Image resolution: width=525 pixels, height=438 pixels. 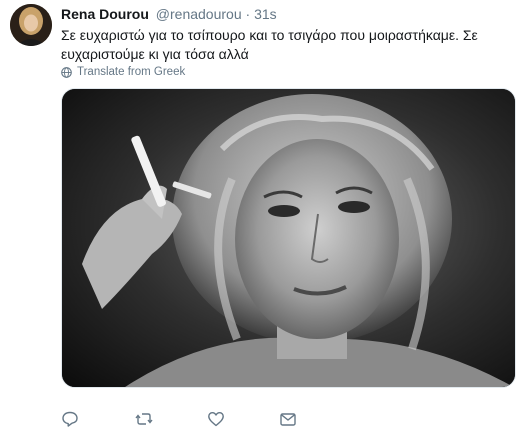 What do you see at coordinates (66, 72) in the screenshot?
I see `globe-icon` at bounding box center [66, 72].